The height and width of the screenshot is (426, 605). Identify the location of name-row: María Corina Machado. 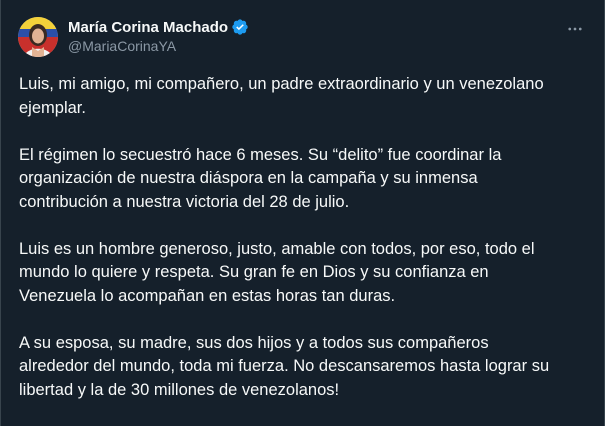
(158, 27).